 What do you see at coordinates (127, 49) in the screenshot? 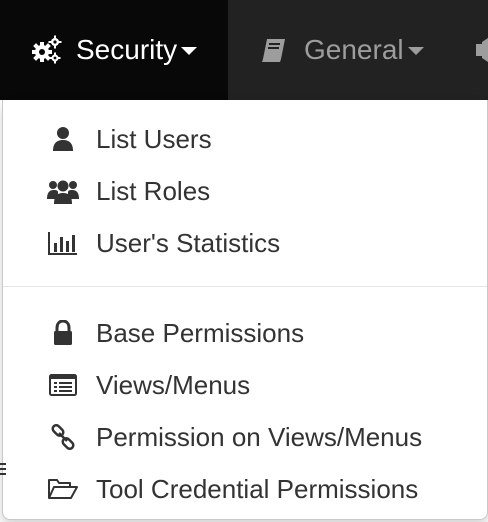
I see `nav-security-label: Security` at bounding box center [127, 49].